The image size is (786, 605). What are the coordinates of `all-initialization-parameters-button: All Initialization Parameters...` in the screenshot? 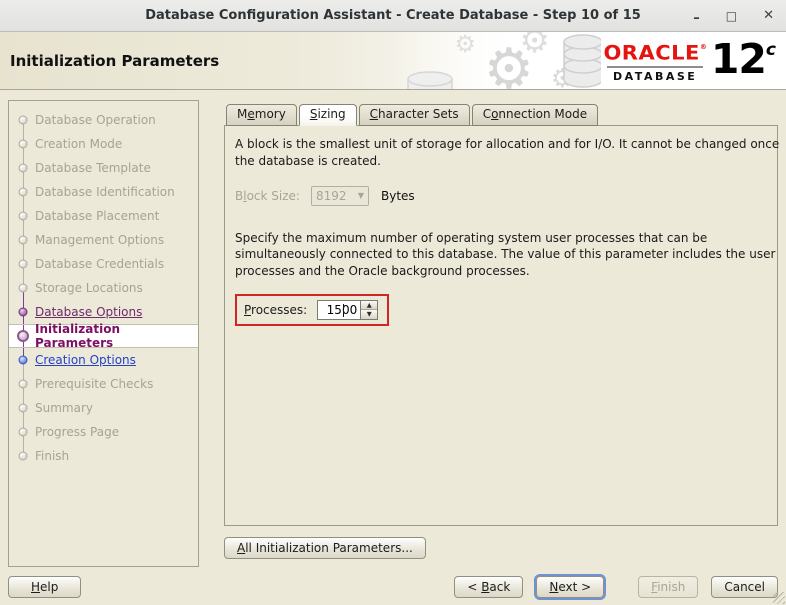 It's located at (325, 548).